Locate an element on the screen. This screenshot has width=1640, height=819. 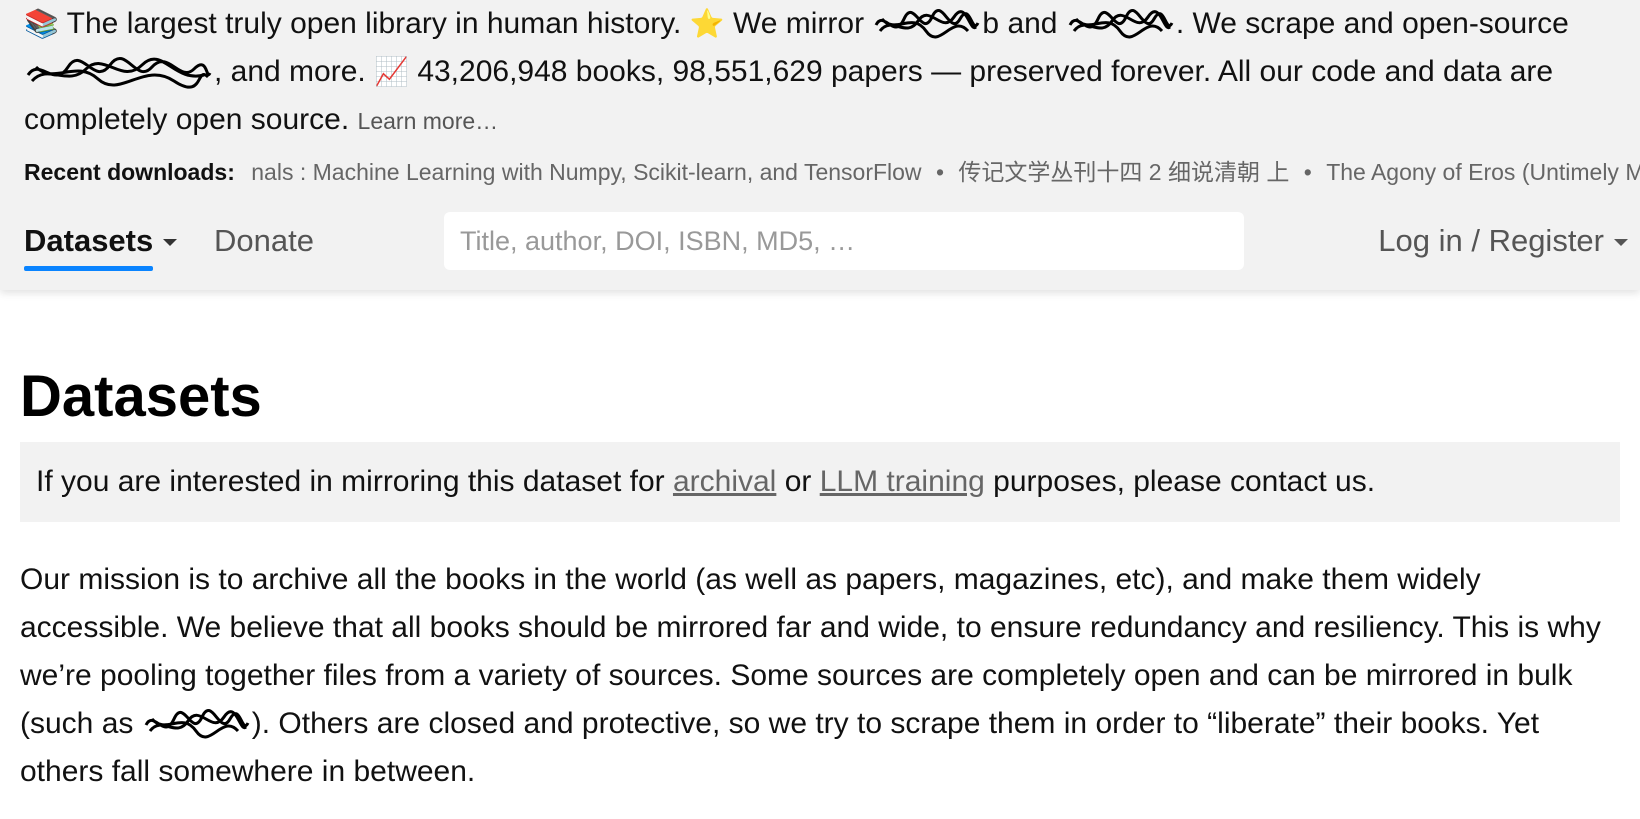
star-icon: ⭐ is located at coordinates (707, 23).